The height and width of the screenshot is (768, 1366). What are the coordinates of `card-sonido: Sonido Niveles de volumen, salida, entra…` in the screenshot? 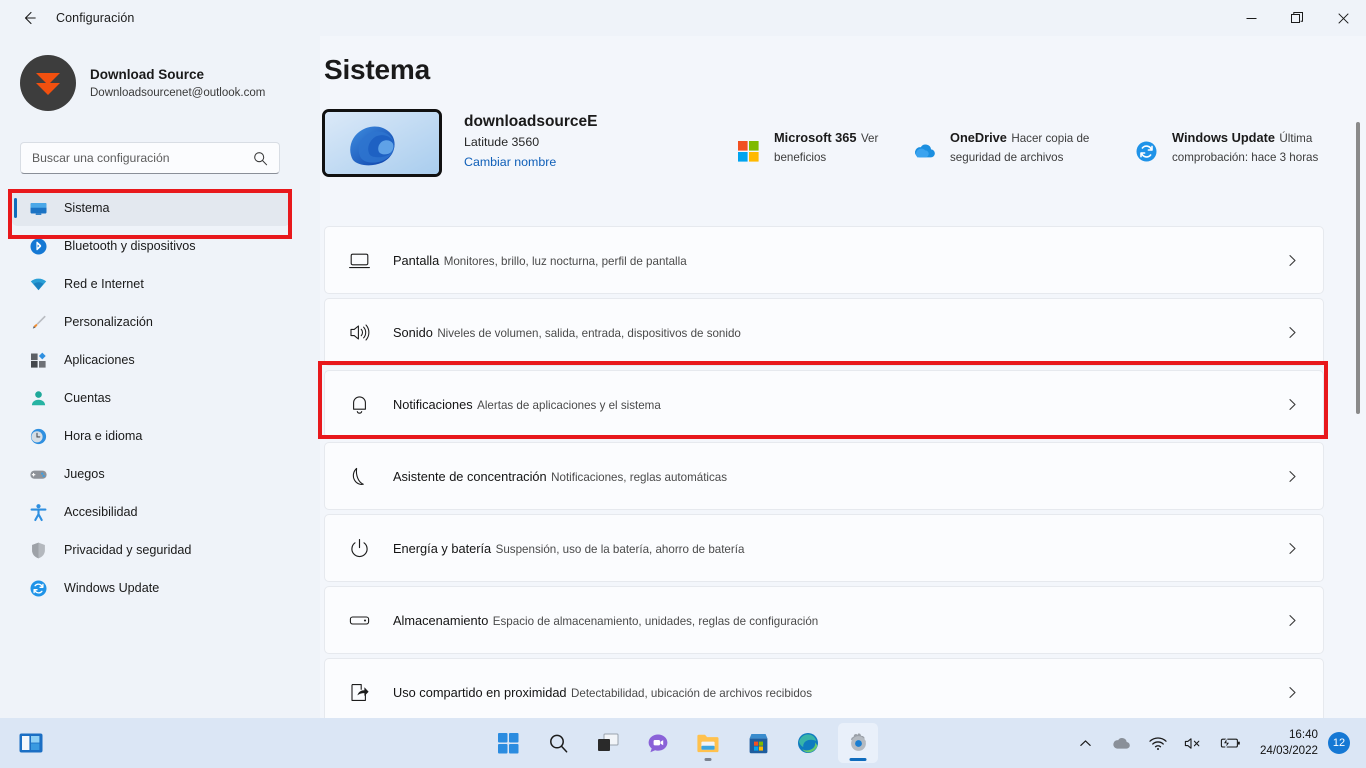 It's located at (824, 332).